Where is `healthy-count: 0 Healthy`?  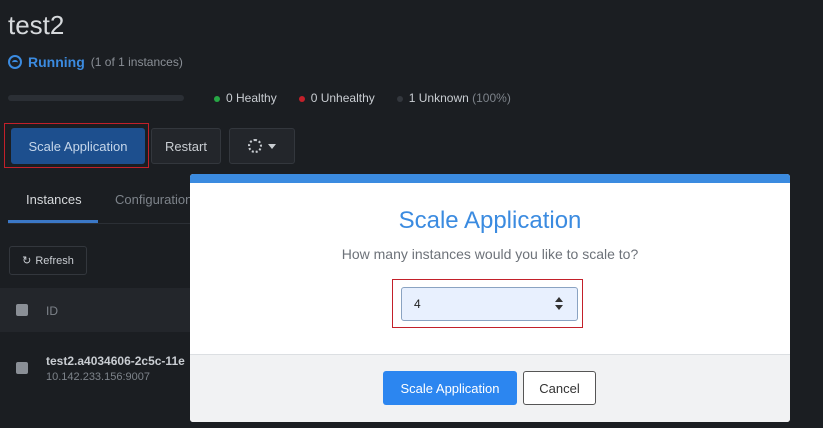 healthy-count: 0 Healthy is located at coordinates (245, 98).